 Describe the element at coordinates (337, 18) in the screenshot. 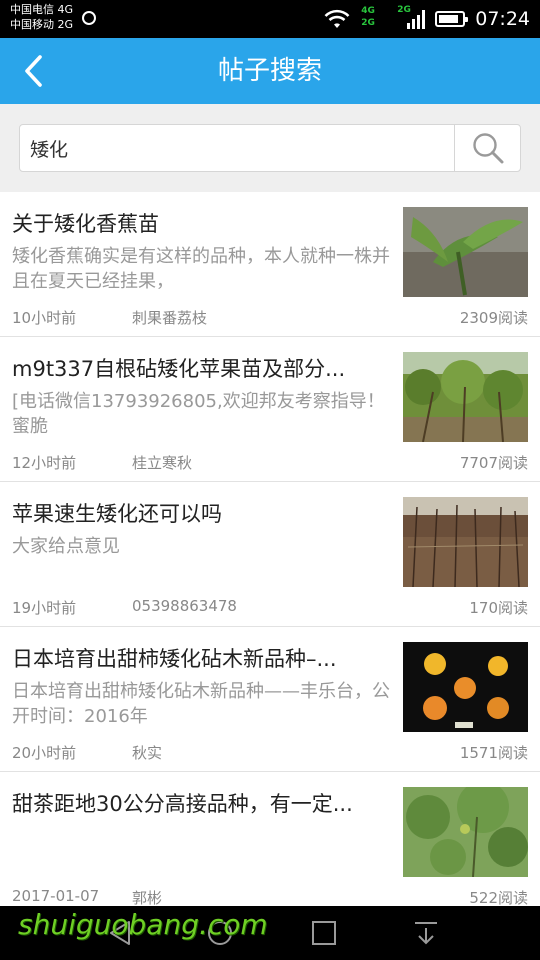

I see `wifi-icon` at that location.